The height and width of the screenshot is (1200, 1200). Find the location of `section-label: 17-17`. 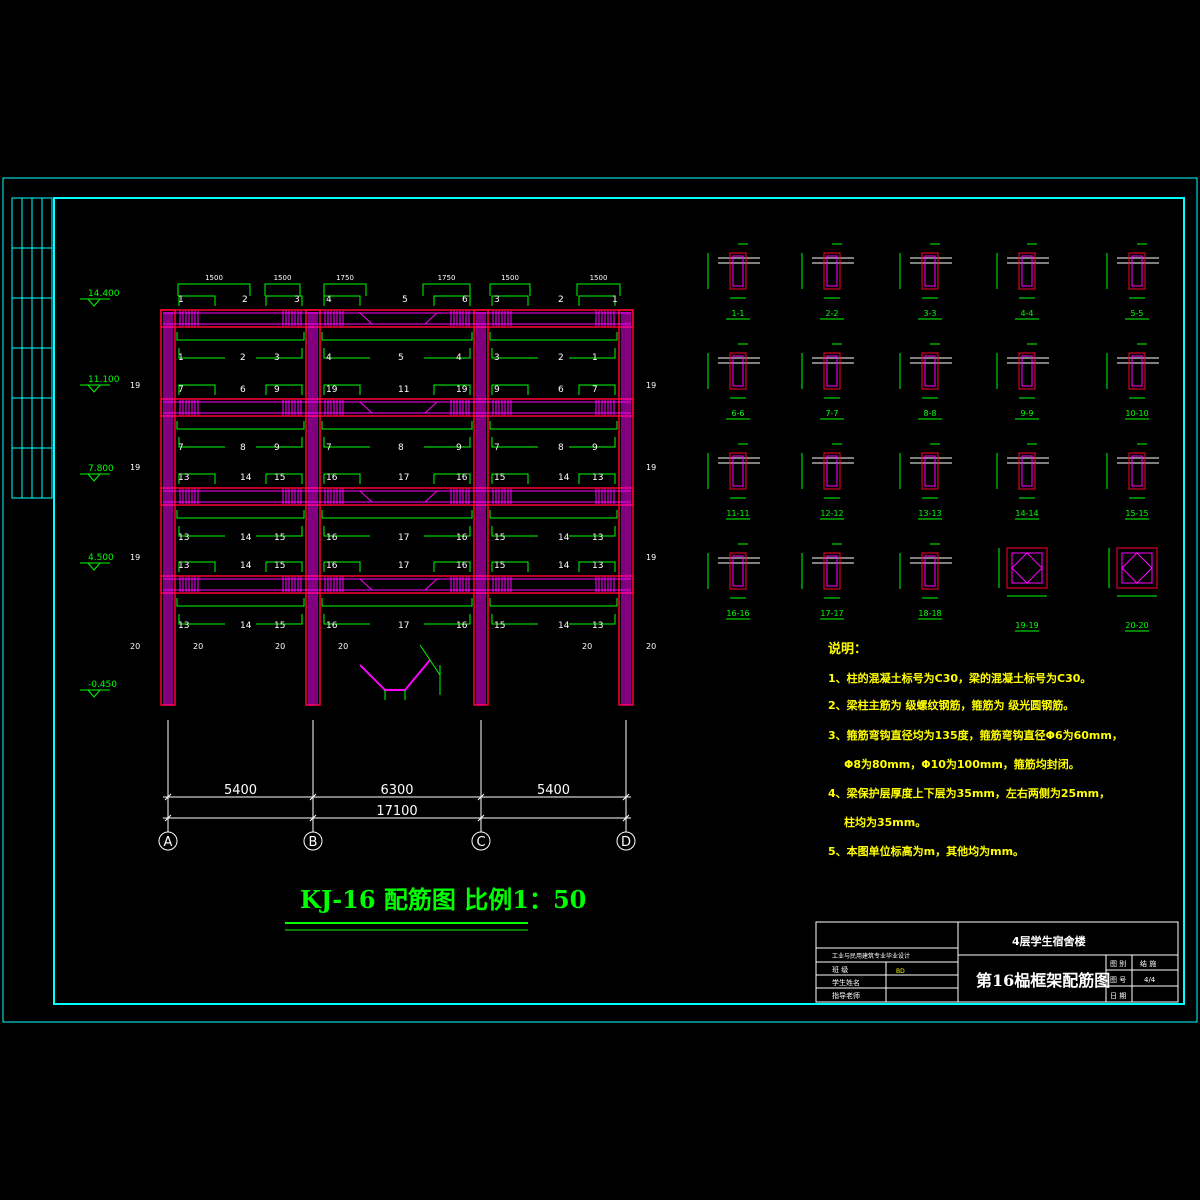

section-label: 17-17 is located at coordinates (831, 613).